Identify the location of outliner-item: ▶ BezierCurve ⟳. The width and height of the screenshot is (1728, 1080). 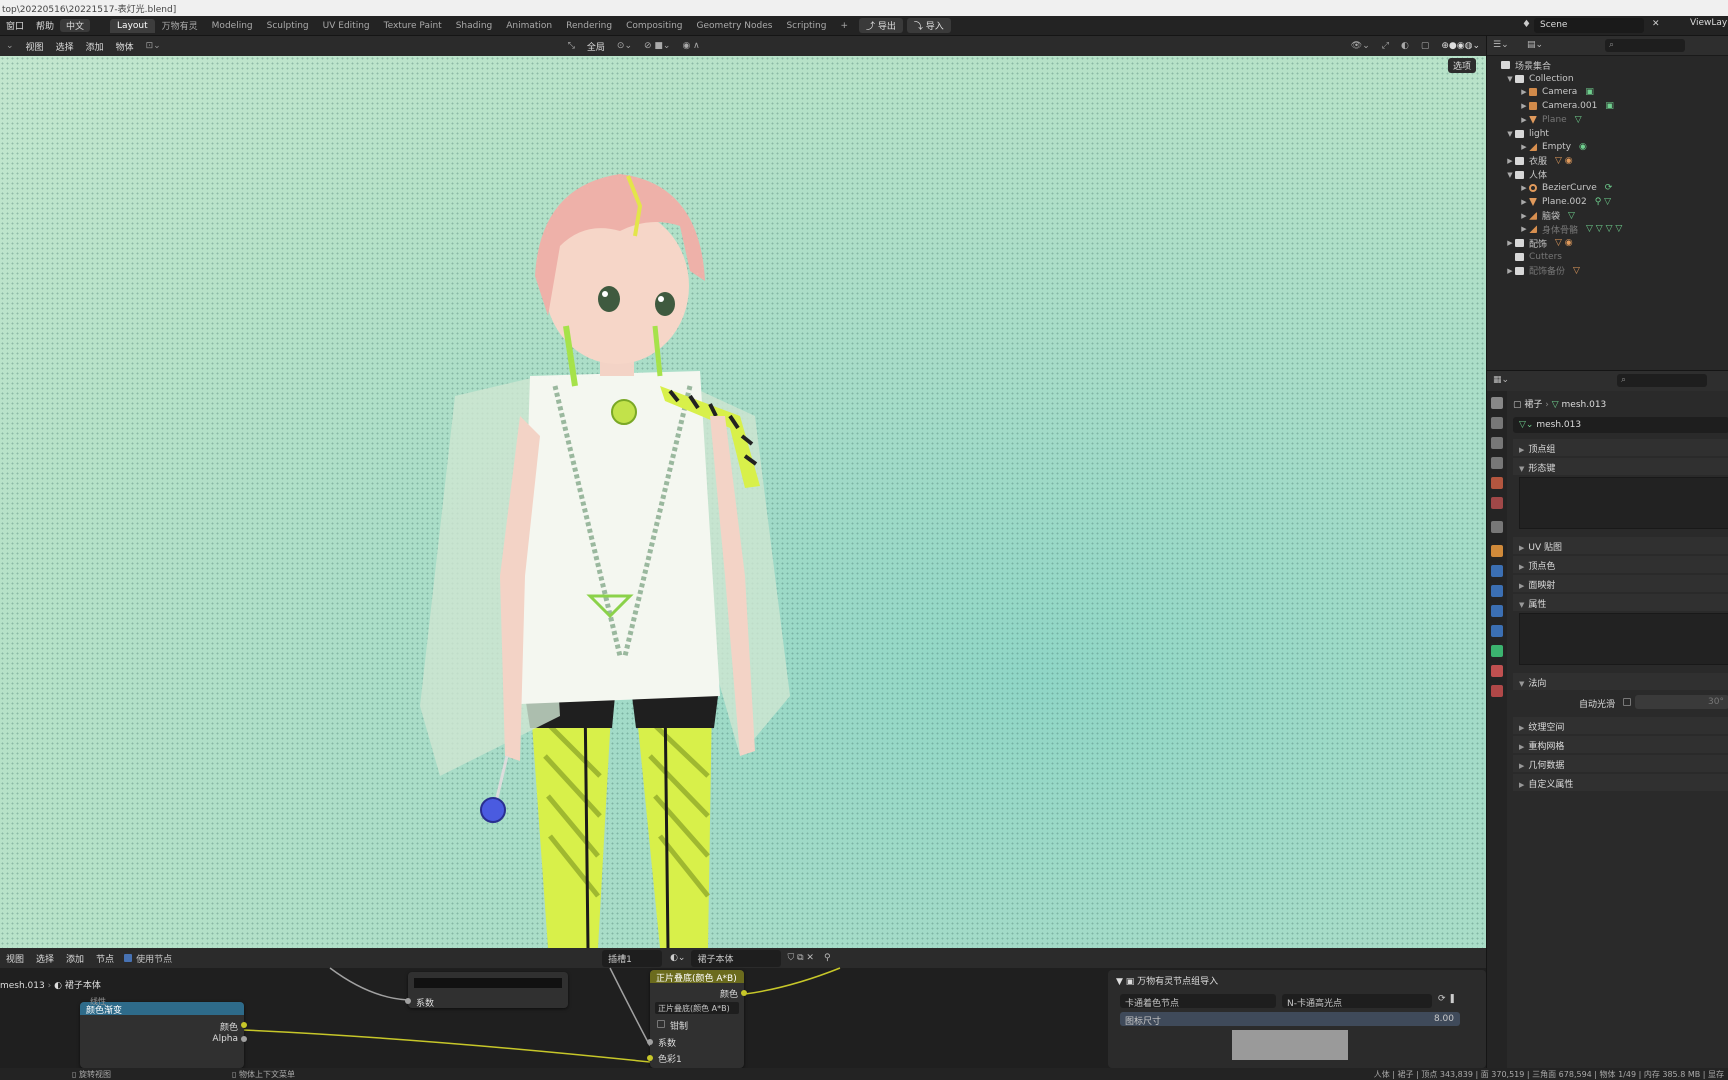
(1607, 188).